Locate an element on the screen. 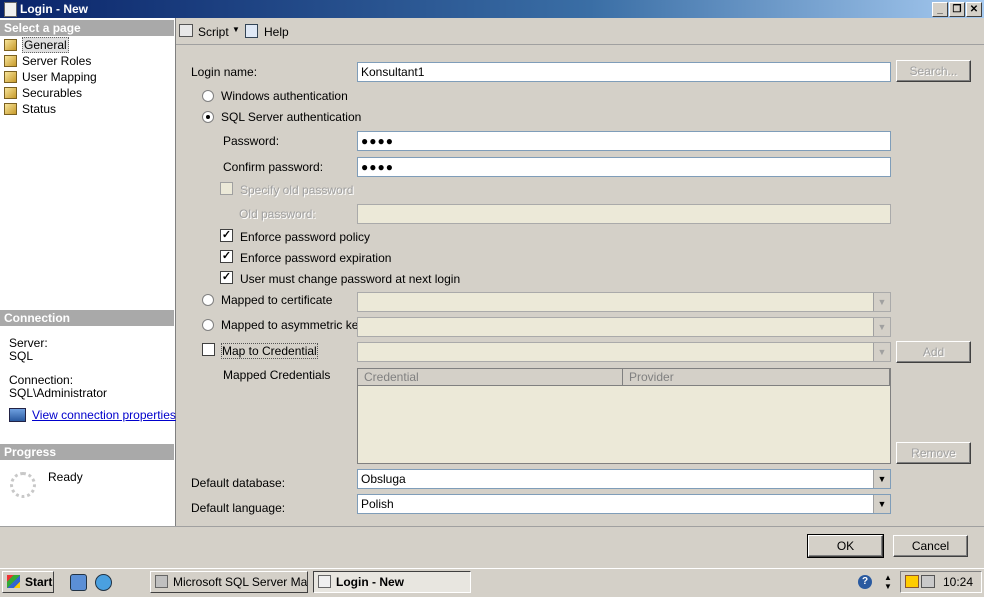 The image size is (984, 597). login-name-label: Login name: is located at coordinates (224, 72).